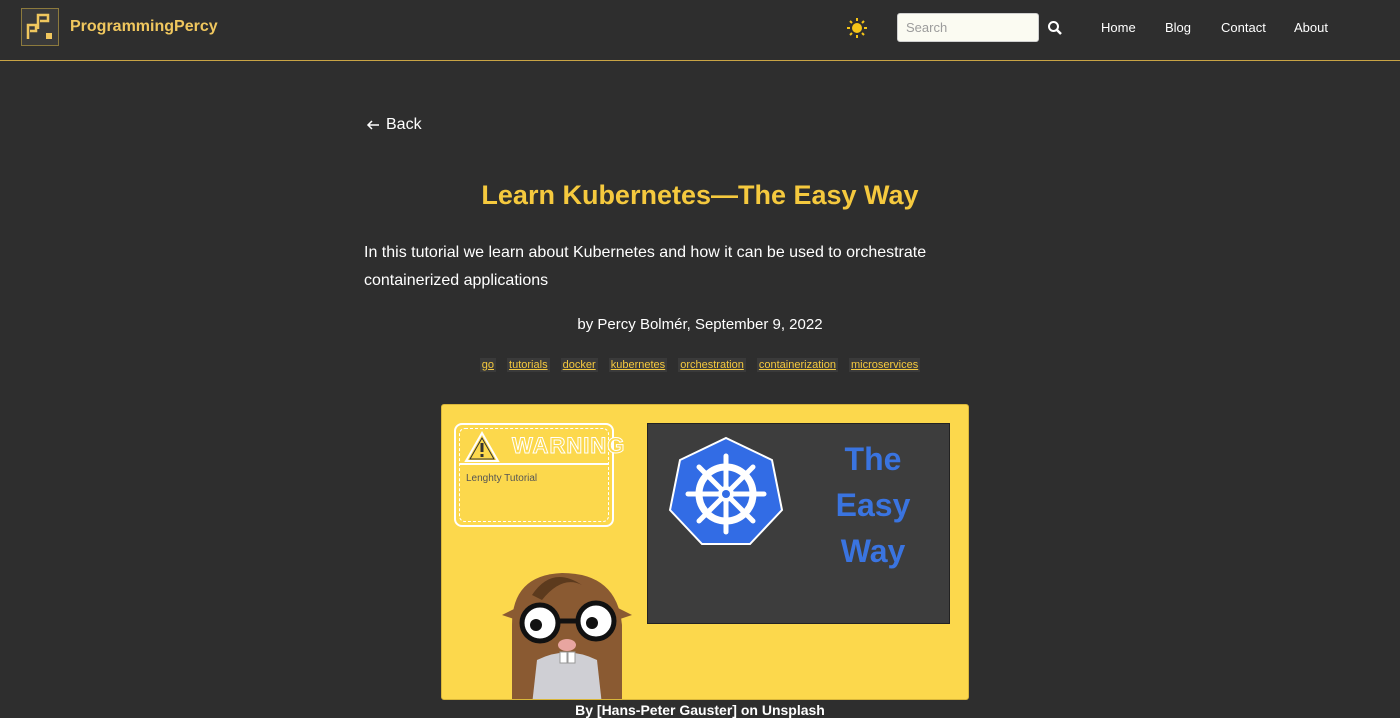  What do you see at coordinates (579, 365) in the screenshot?
I see `tag-docker: docker` at bounding box center [579, 365].